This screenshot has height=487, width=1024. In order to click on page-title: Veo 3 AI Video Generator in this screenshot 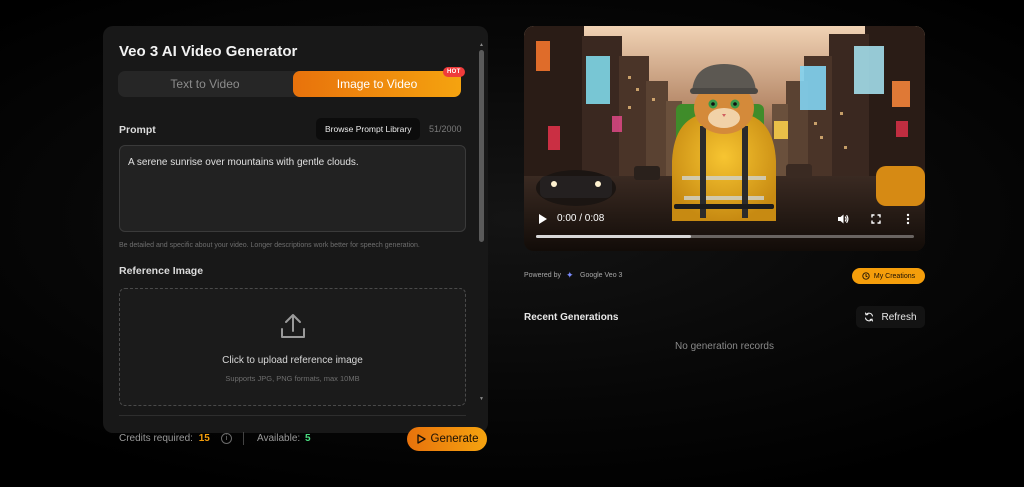, I will do `click(208, 51)`.